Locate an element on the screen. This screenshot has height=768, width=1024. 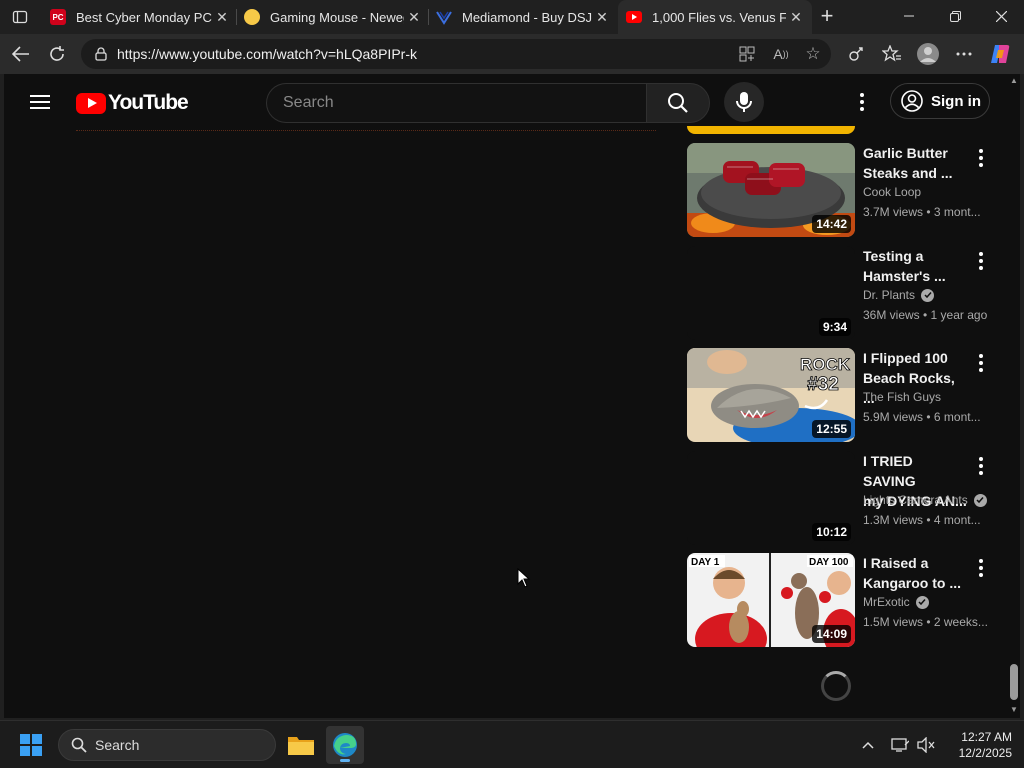
video-thumbnail: 9:34 is located at coordinates (771, 293).